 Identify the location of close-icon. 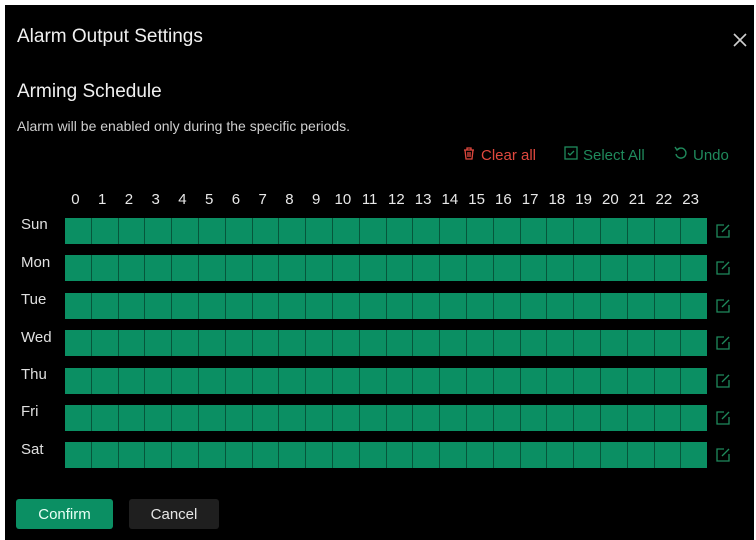
(742, 42).